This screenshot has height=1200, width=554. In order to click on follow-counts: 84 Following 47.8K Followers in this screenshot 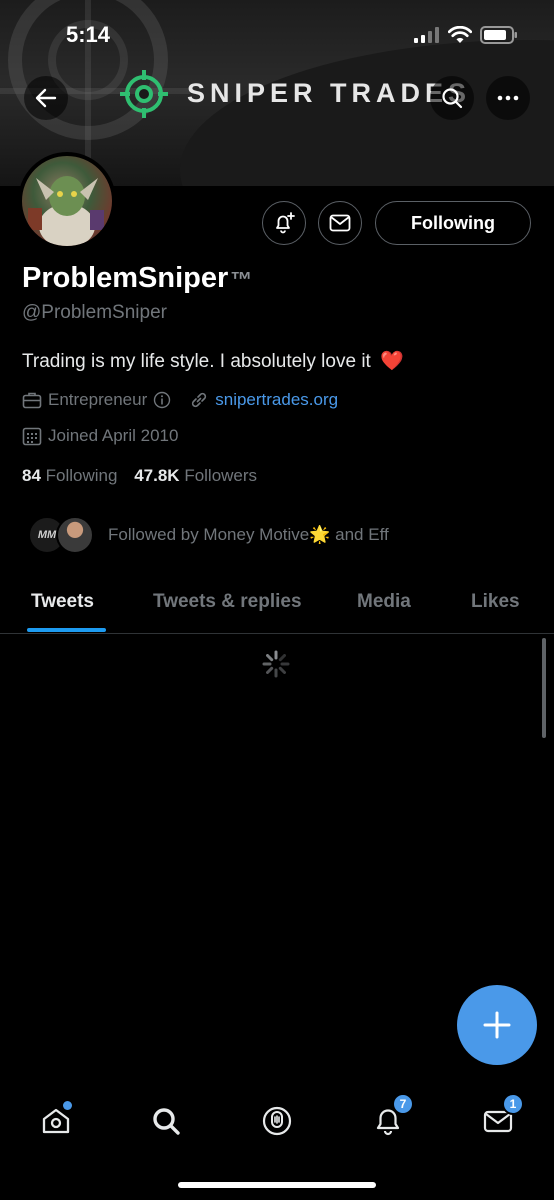, I will do `click(139, 476)`.